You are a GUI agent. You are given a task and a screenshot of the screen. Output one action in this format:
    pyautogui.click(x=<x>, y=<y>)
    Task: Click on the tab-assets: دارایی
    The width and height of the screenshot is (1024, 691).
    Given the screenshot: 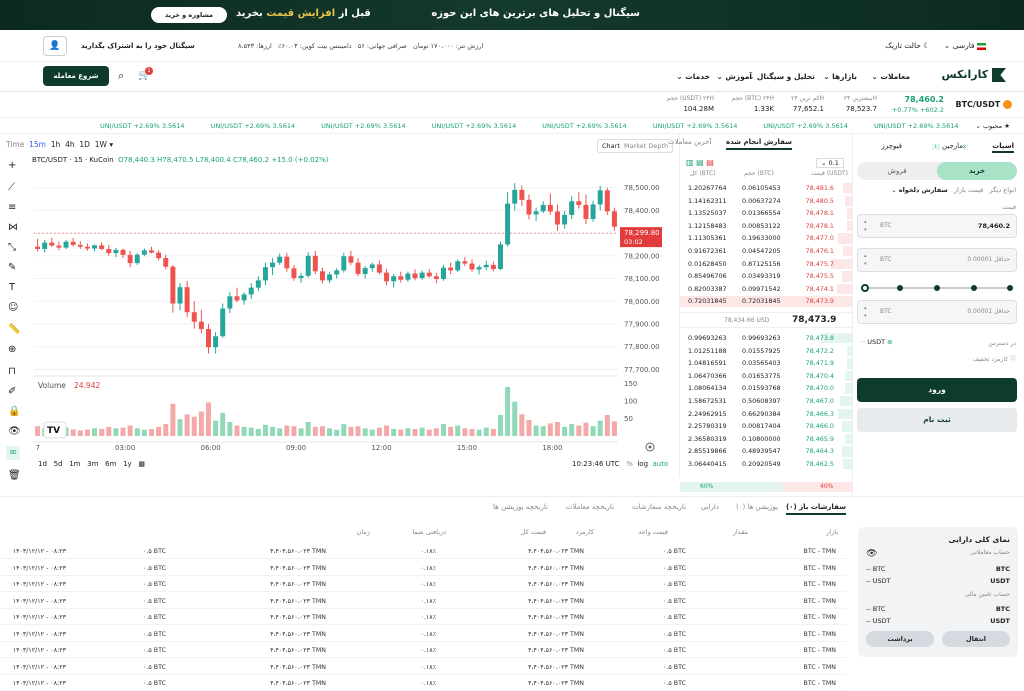 What is the action you would take?
    pyautogui.click(x=710, y=507)
    